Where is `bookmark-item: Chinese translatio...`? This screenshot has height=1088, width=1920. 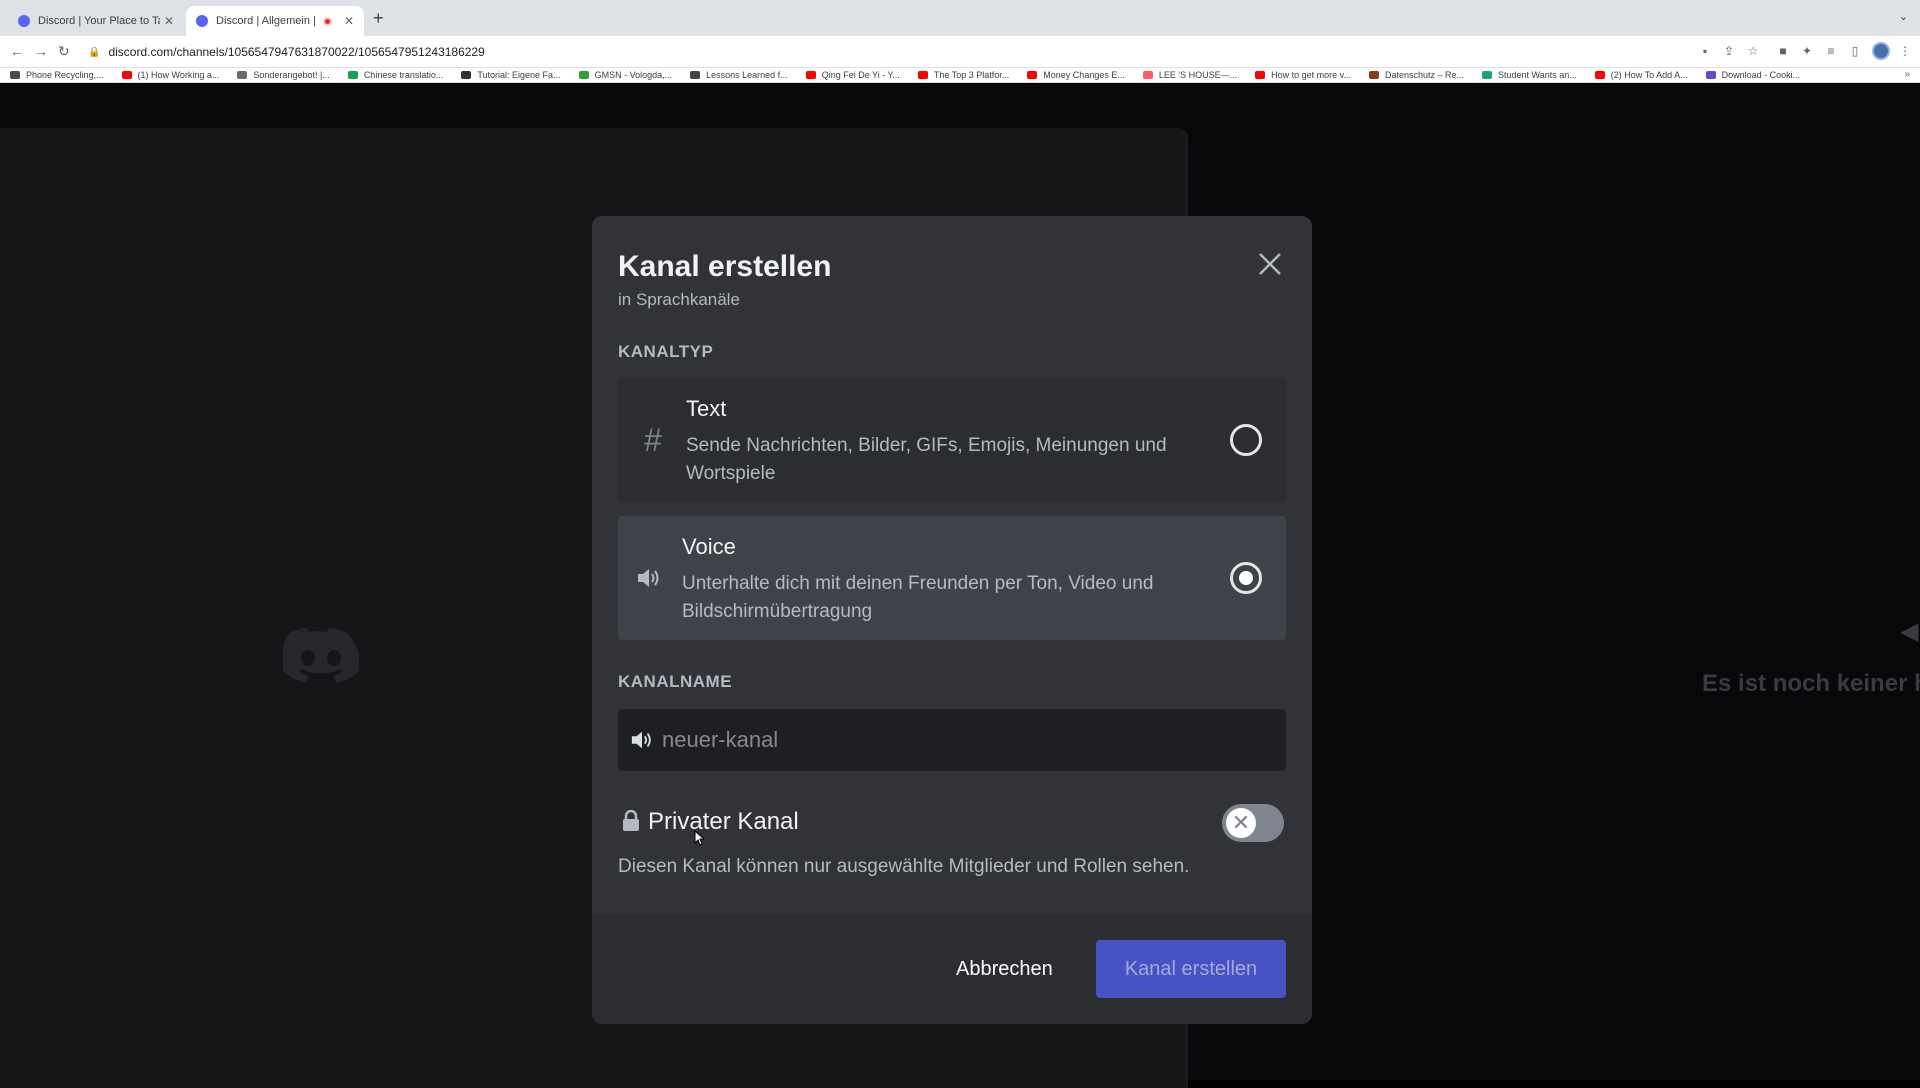 bookmark-item: Chinese translatio... is located at coordinates (395, 75).